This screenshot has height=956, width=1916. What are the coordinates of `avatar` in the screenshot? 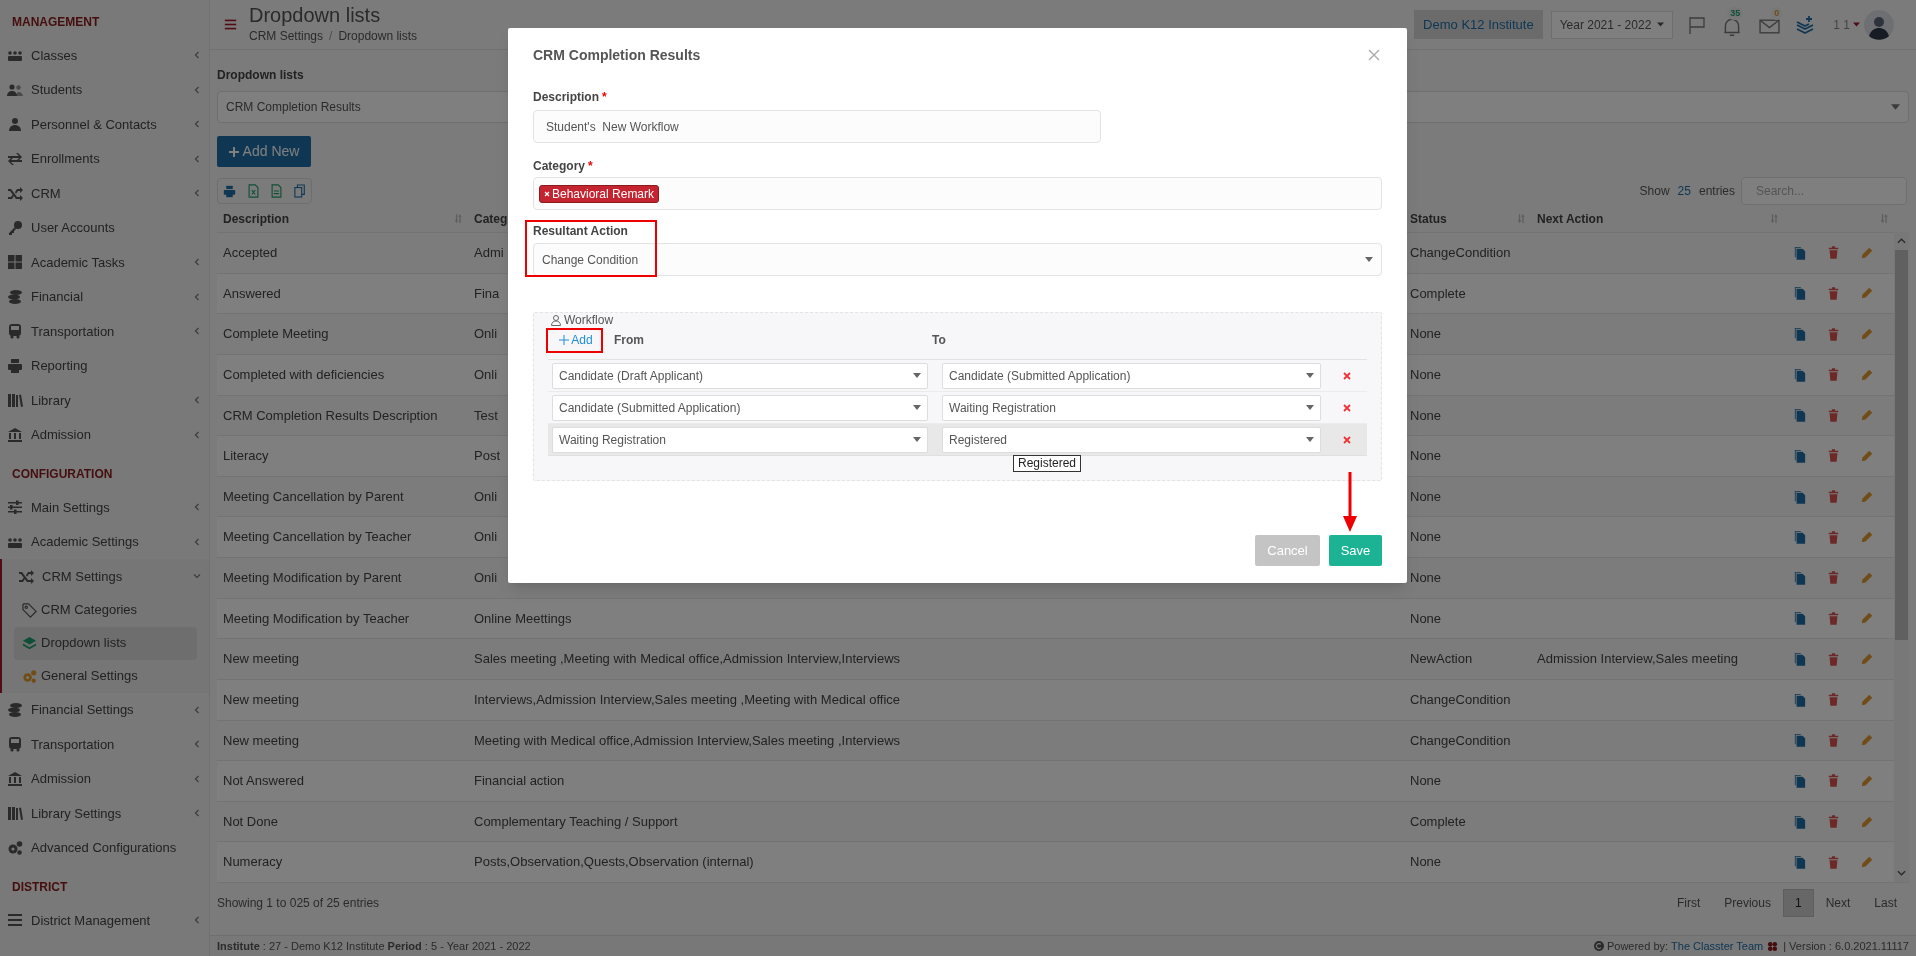 It's located at (1879, 24).